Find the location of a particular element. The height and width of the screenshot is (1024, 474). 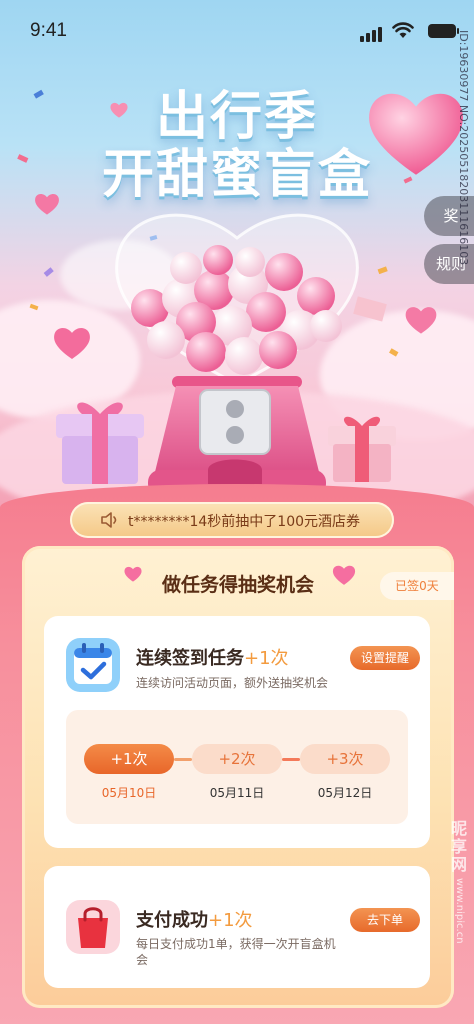

calendar-check-icon is located at coordinates (93, 665).